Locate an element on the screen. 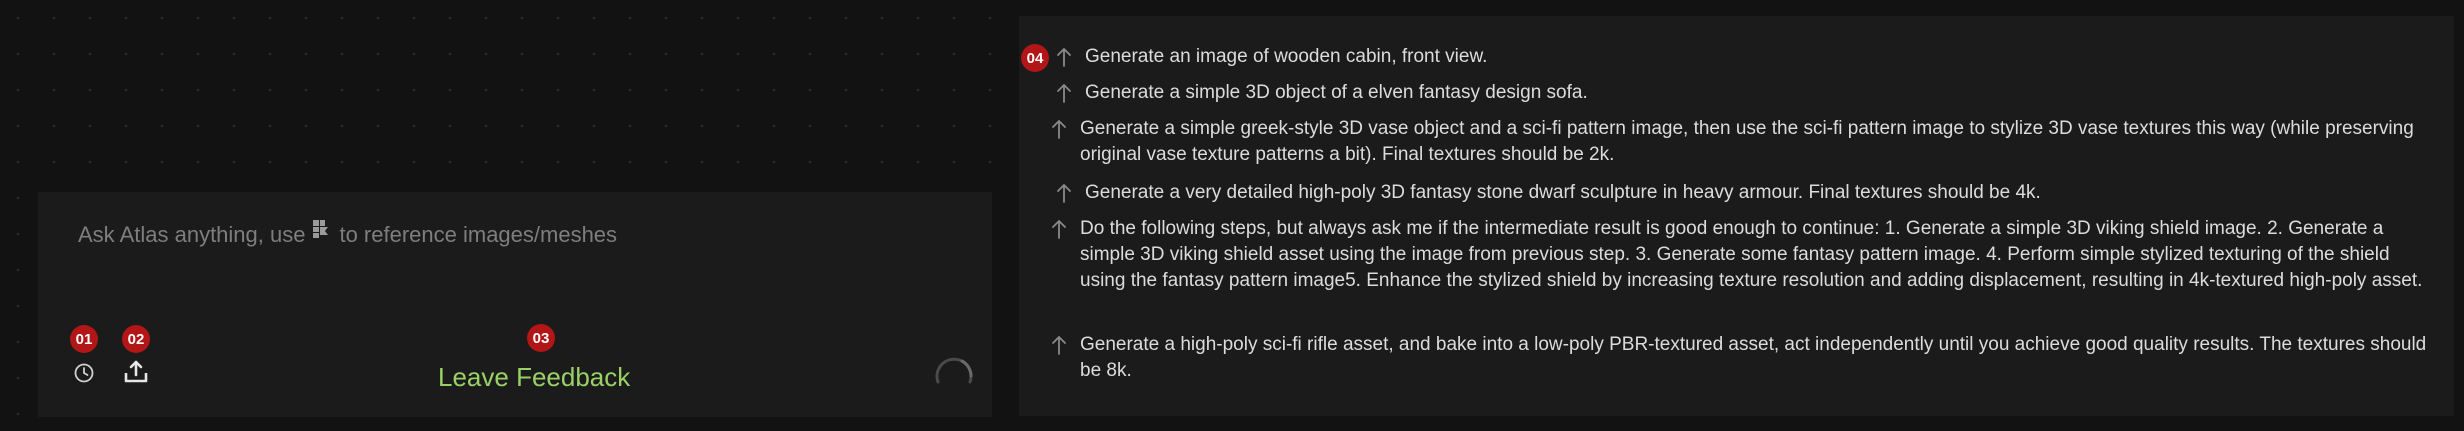 Image resolution: width=2464 pixels, height=431 pixels. upload-icon is located at coordinates (136, 371).